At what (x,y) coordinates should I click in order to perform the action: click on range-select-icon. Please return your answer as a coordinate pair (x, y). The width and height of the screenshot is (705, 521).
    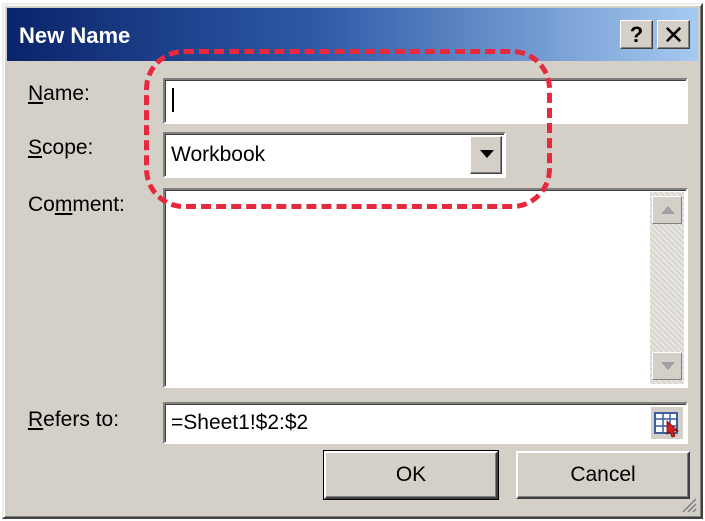
    Looking at the image, I should click on (667, 423).